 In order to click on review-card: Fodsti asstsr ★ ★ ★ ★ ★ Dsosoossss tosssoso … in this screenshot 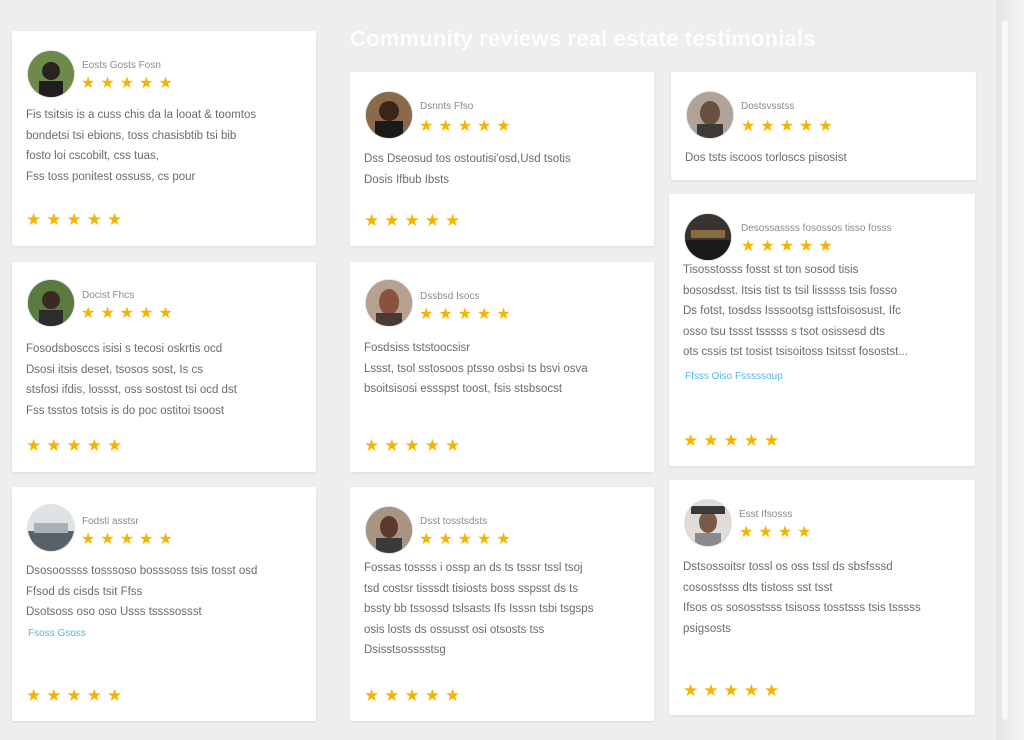, I will do `click(164, 604)`.